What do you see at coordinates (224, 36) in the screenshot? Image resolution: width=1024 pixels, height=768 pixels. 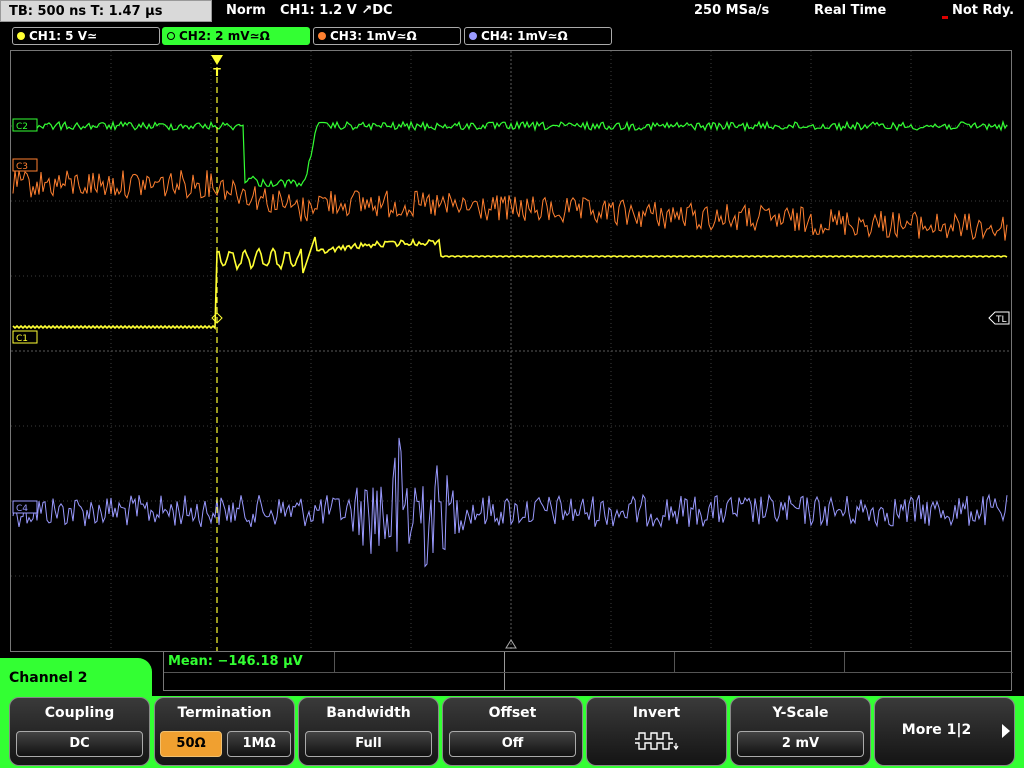 I see `ch2-label: CH2: 2 mV≃Ω` at bounding box center [224, 36].